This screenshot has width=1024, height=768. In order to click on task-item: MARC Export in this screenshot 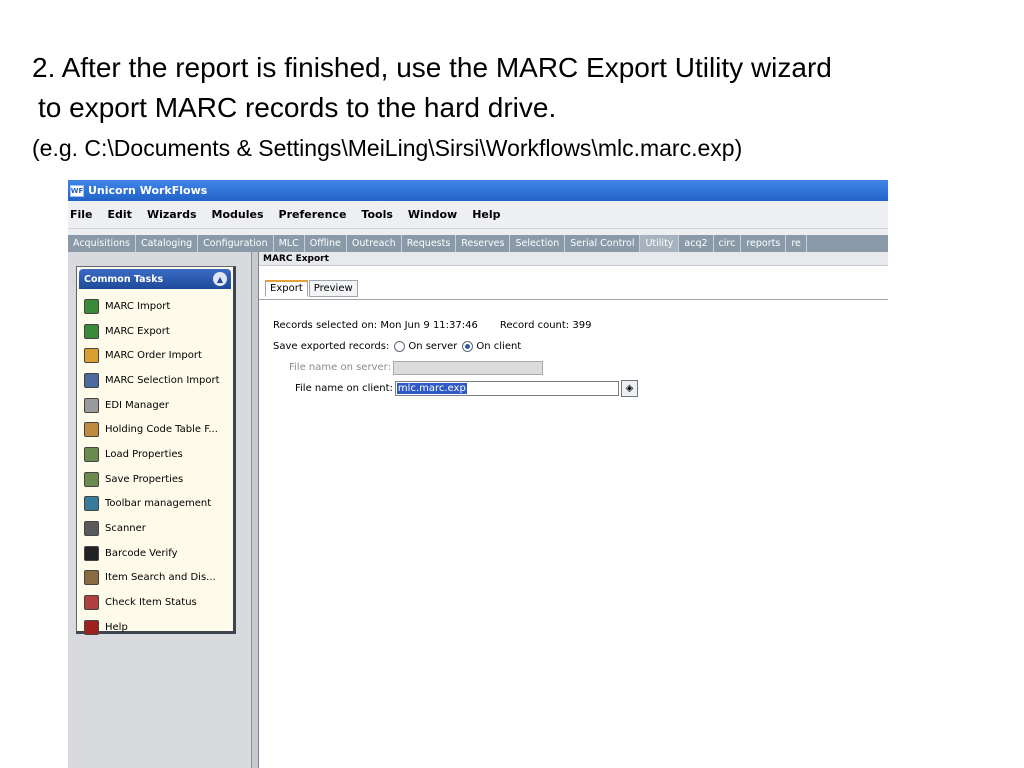, I will do `click(158, 331)`.